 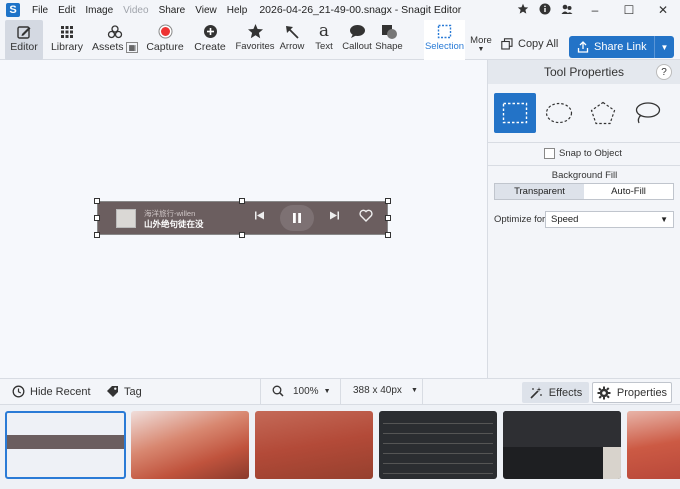 I want to click on share-link-button: Share Link ▼, so click(x=621, y=47).